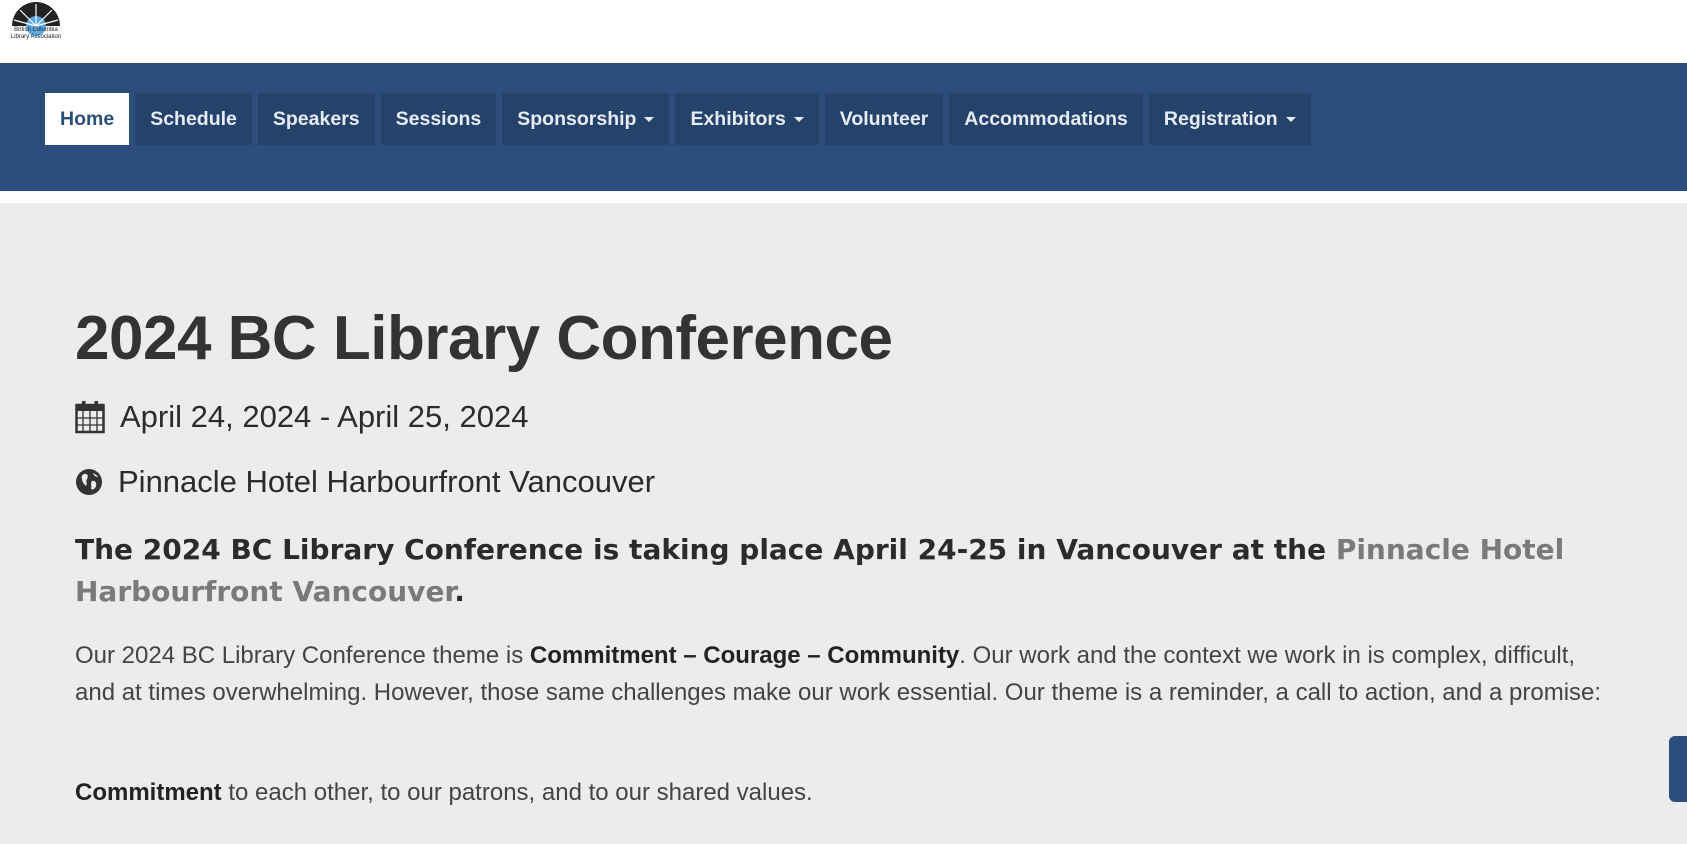 The image size is (1687, 844). I want to click on nav-item-speakers: Speakers, so click(316, 119).